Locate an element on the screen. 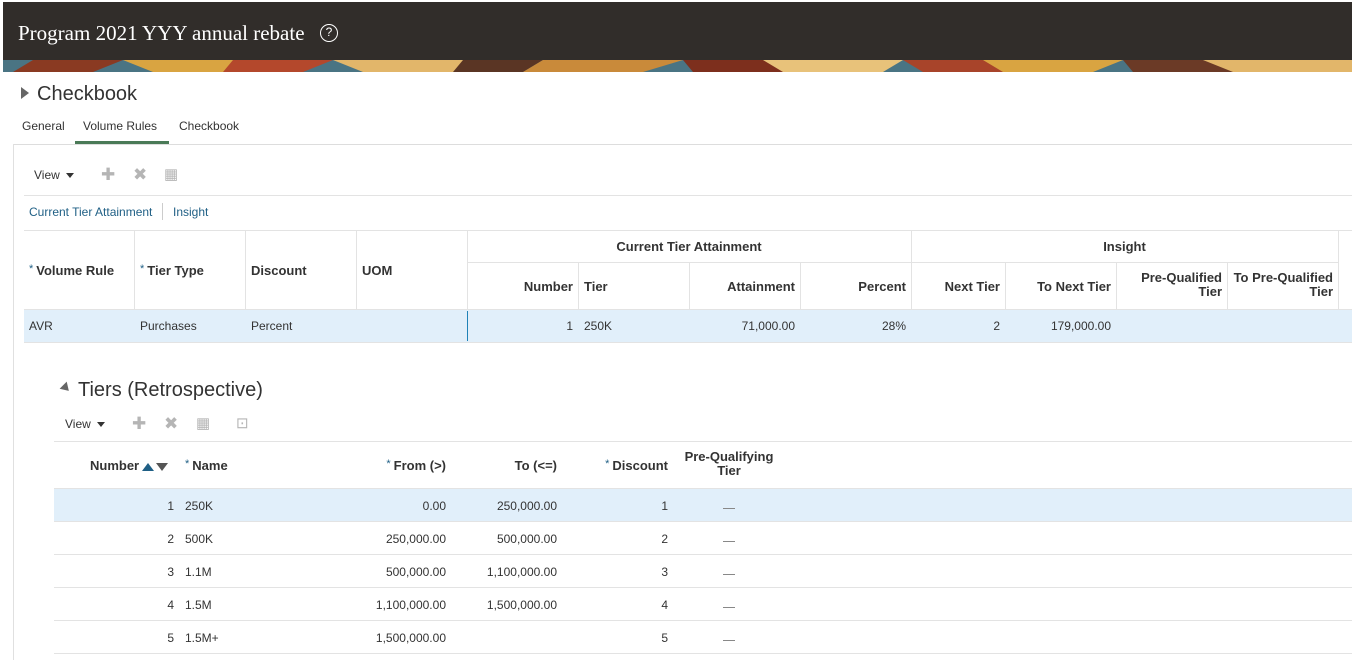 Image resolution: width=1352 pixels, height=660 pixels. sort-descending-icon is located at coordinates (162, 466).